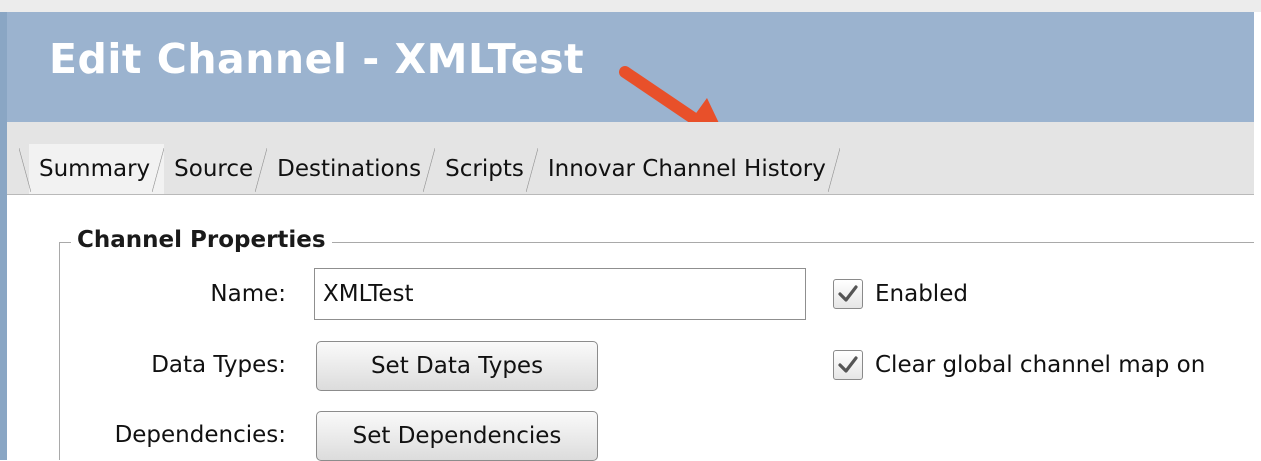 Image resolution: width=1261 pixels, height=461 pixels. I want to click on clear-map-checkbox-row: Clear global channel map on, so click(1019, 365).